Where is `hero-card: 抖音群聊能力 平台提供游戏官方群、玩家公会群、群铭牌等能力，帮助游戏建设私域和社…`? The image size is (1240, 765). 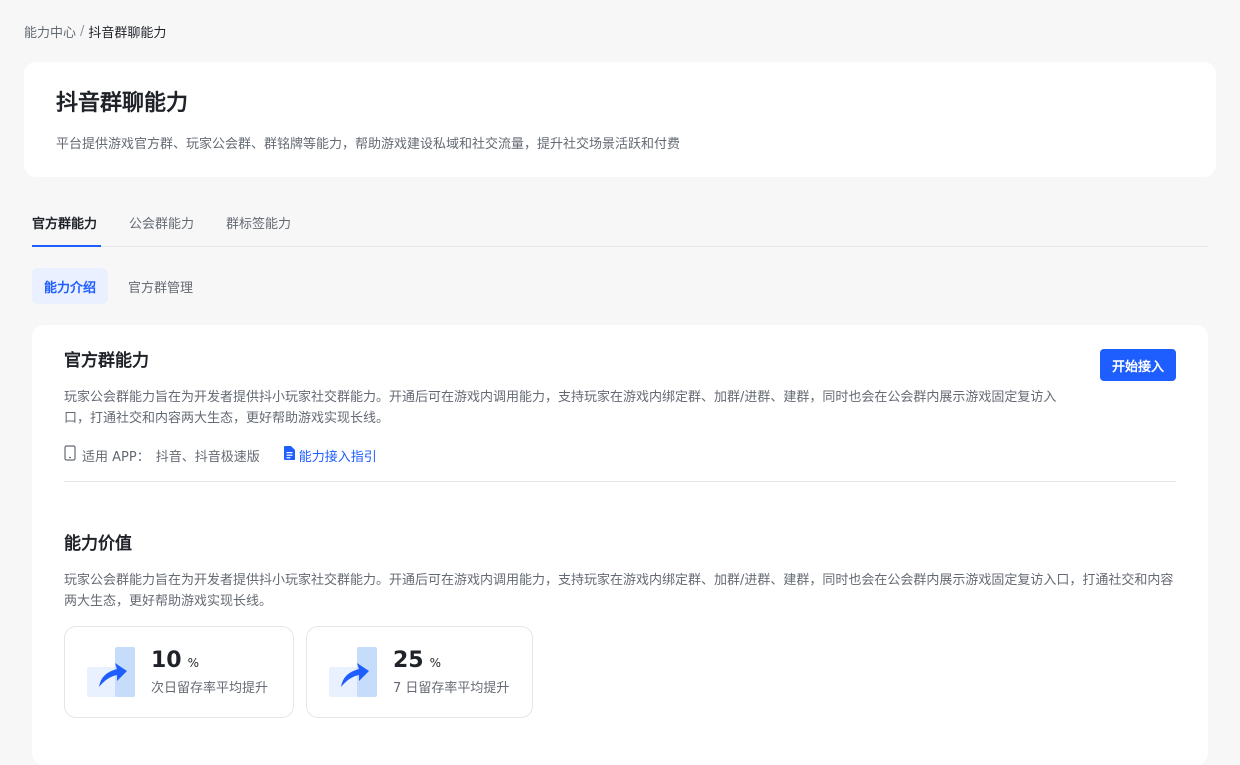 hero-card: 抖音群聊能力 平台提供游戏官方群、玩家公会群、群铭牌等能力，帮助游戏建设私域和社… is located at coordinates (620, 119).